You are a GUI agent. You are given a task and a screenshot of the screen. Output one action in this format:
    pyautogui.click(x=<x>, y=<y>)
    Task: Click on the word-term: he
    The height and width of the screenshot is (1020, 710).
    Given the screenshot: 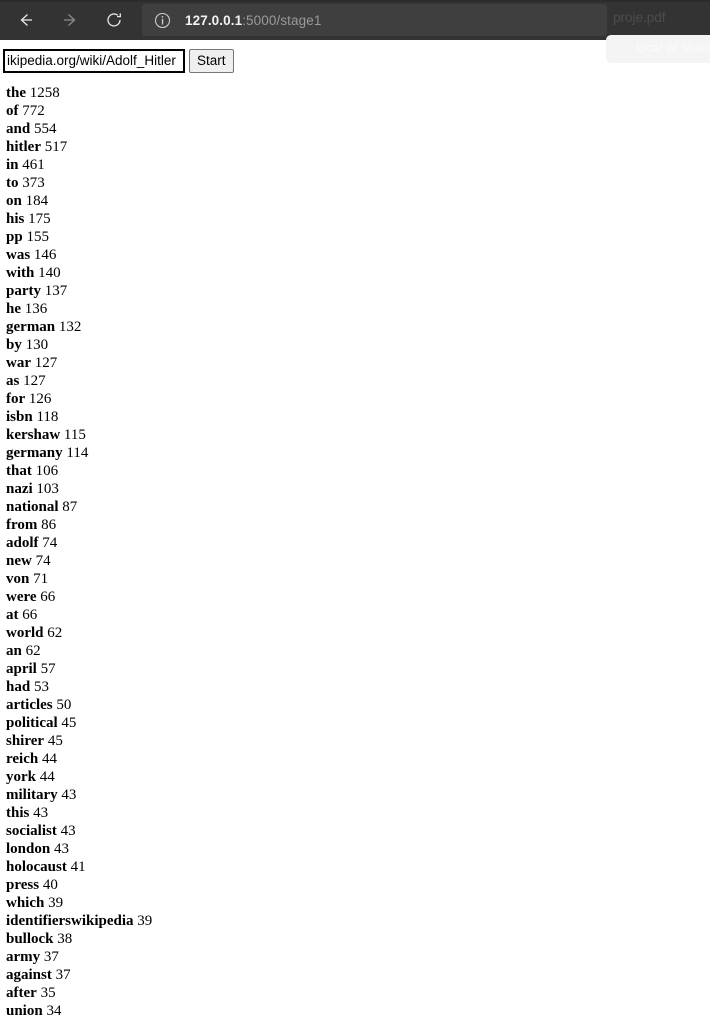 What is the action you would take?
    pyautogui.click(x=13, y=309)
    